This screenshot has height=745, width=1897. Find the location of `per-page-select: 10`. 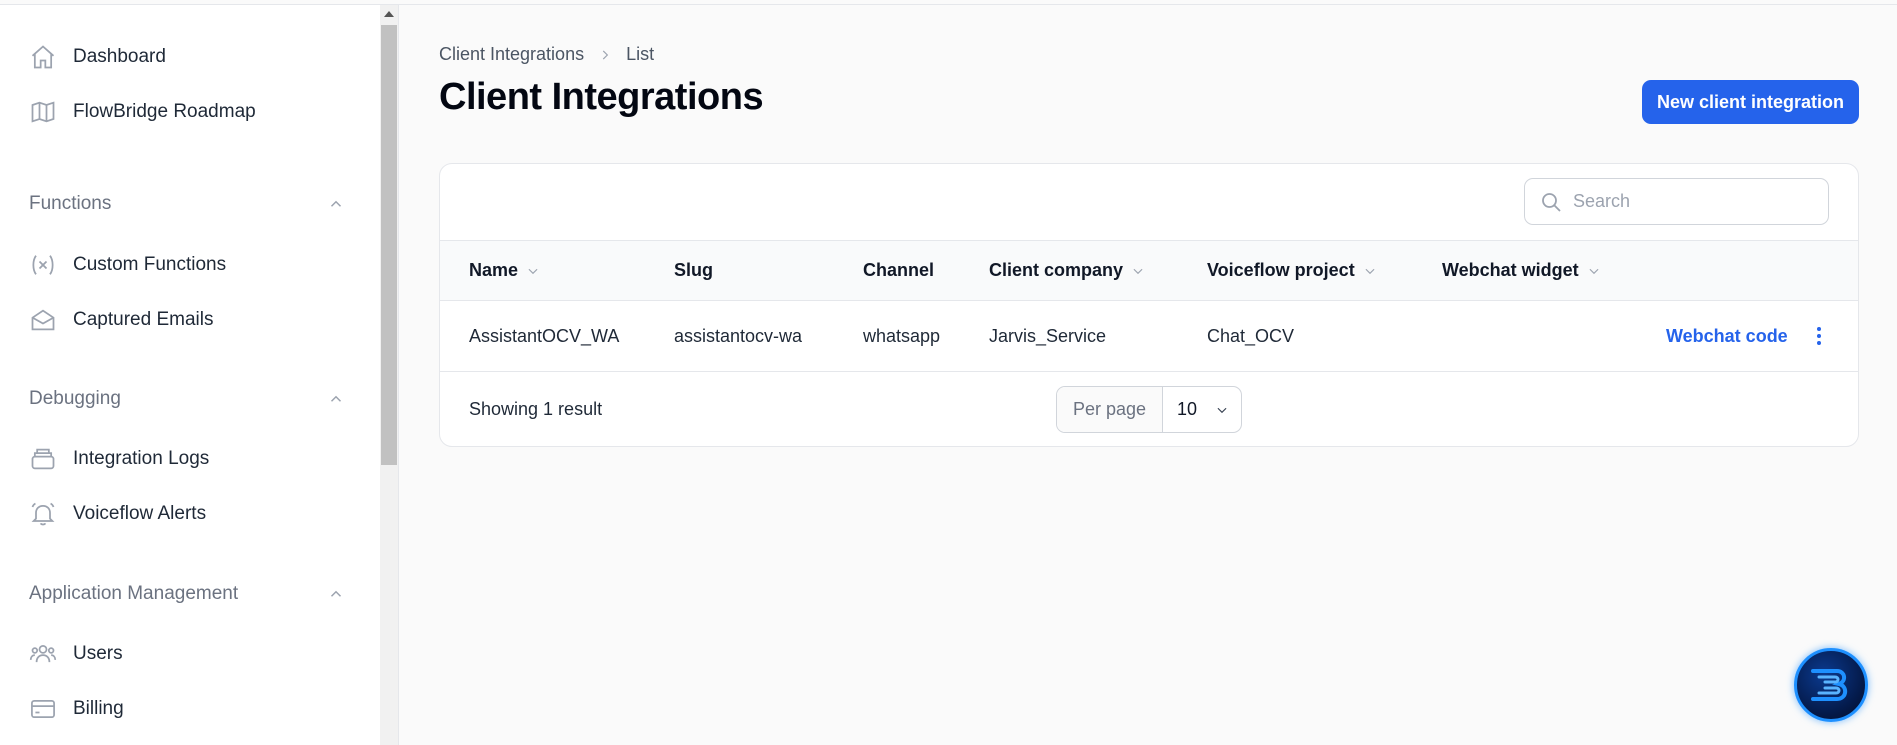

per-page-select: 10 is located at coordinates (1202, 409).